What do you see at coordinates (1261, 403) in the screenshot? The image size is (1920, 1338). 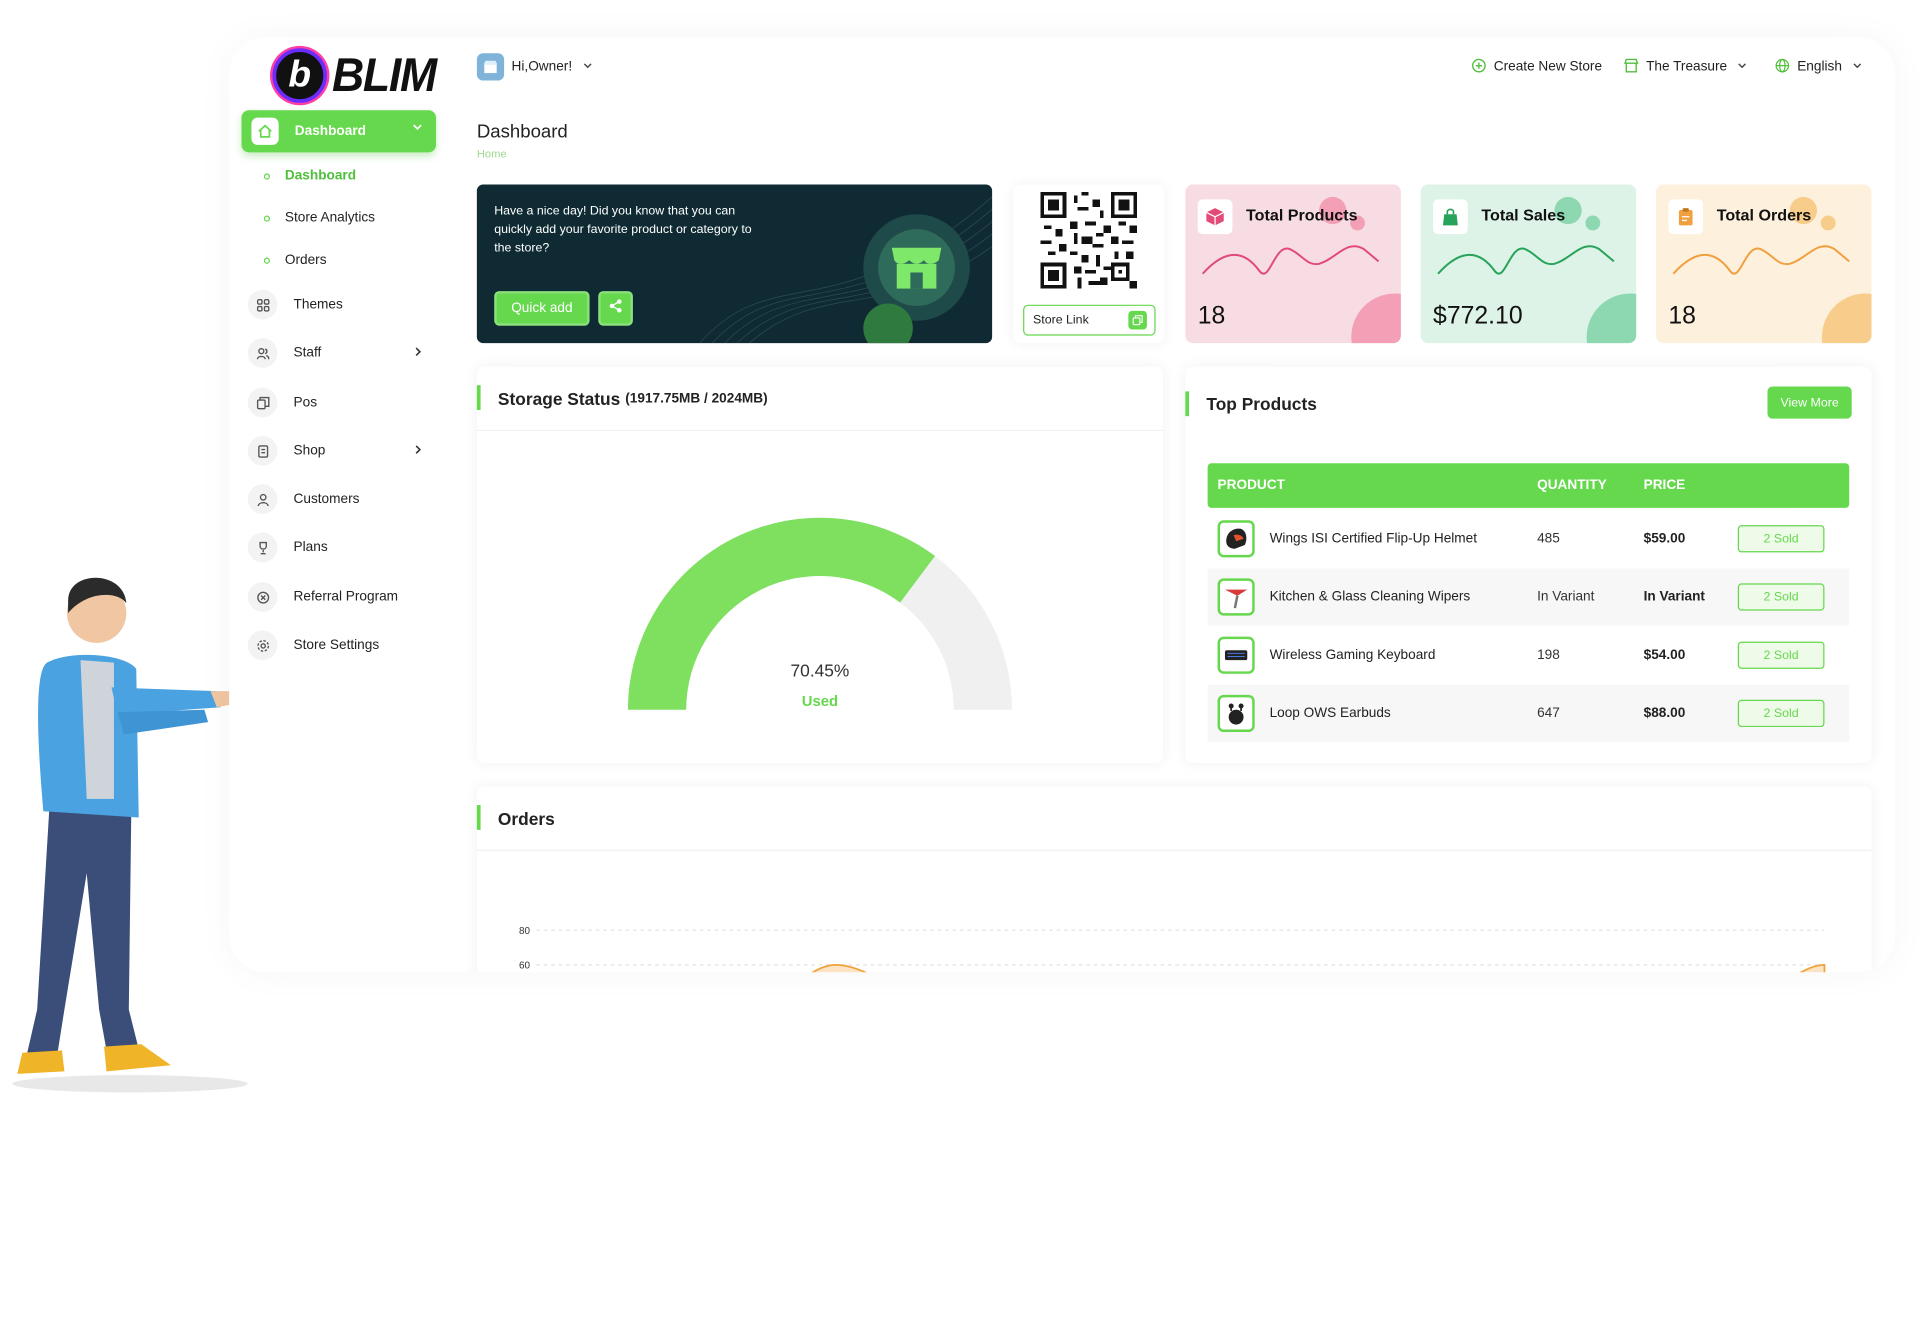 I see `top-products-title: Top Products` at bounding box center [1261, 403].